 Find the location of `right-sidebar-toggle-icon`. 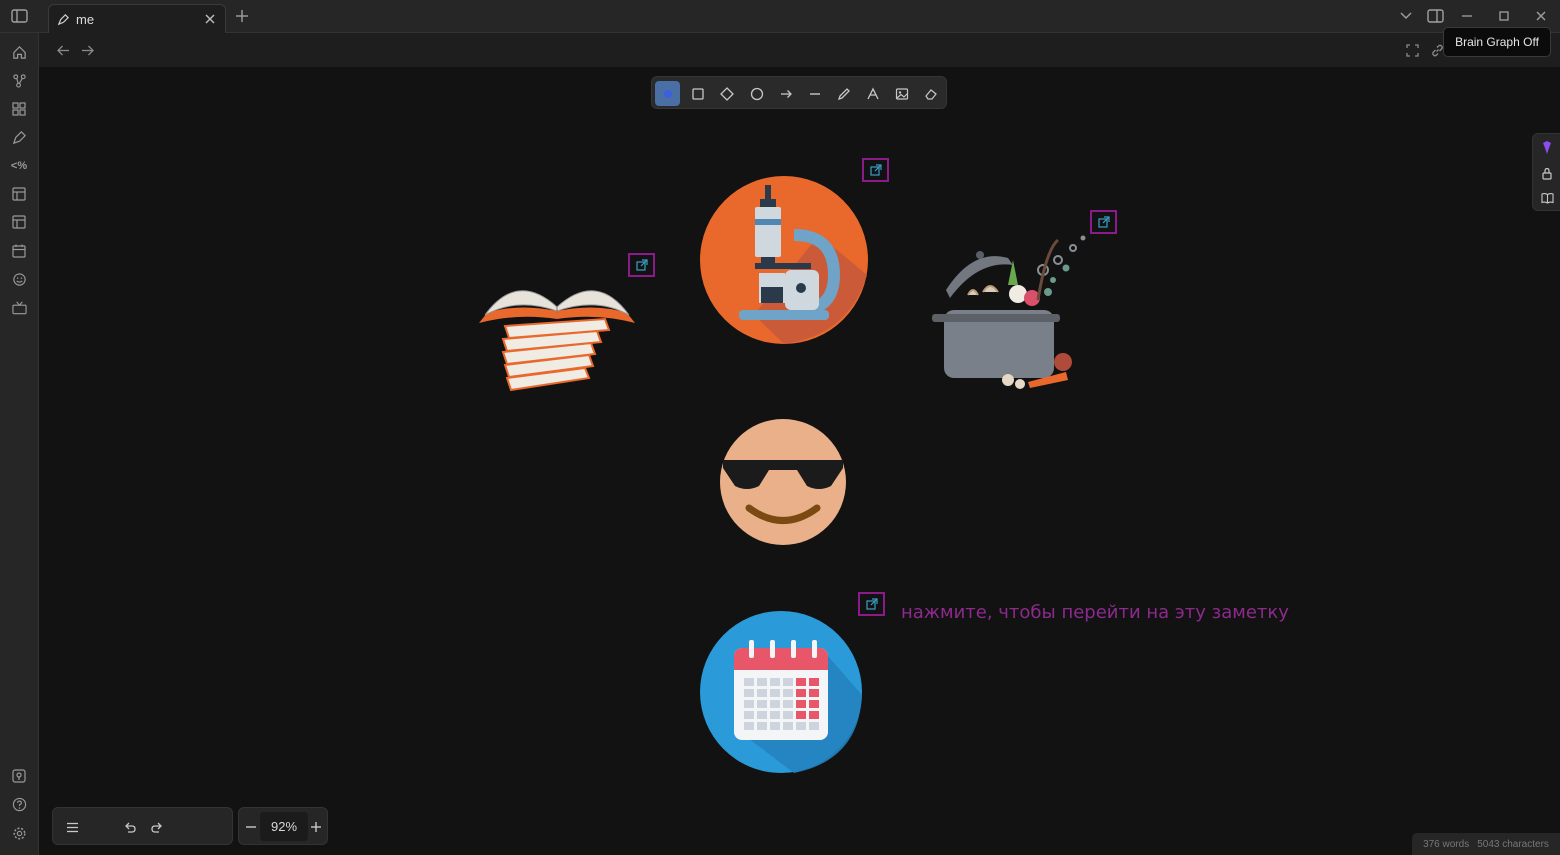

right-sidebar-toggle-icon is located at coordinates (1435, 16).